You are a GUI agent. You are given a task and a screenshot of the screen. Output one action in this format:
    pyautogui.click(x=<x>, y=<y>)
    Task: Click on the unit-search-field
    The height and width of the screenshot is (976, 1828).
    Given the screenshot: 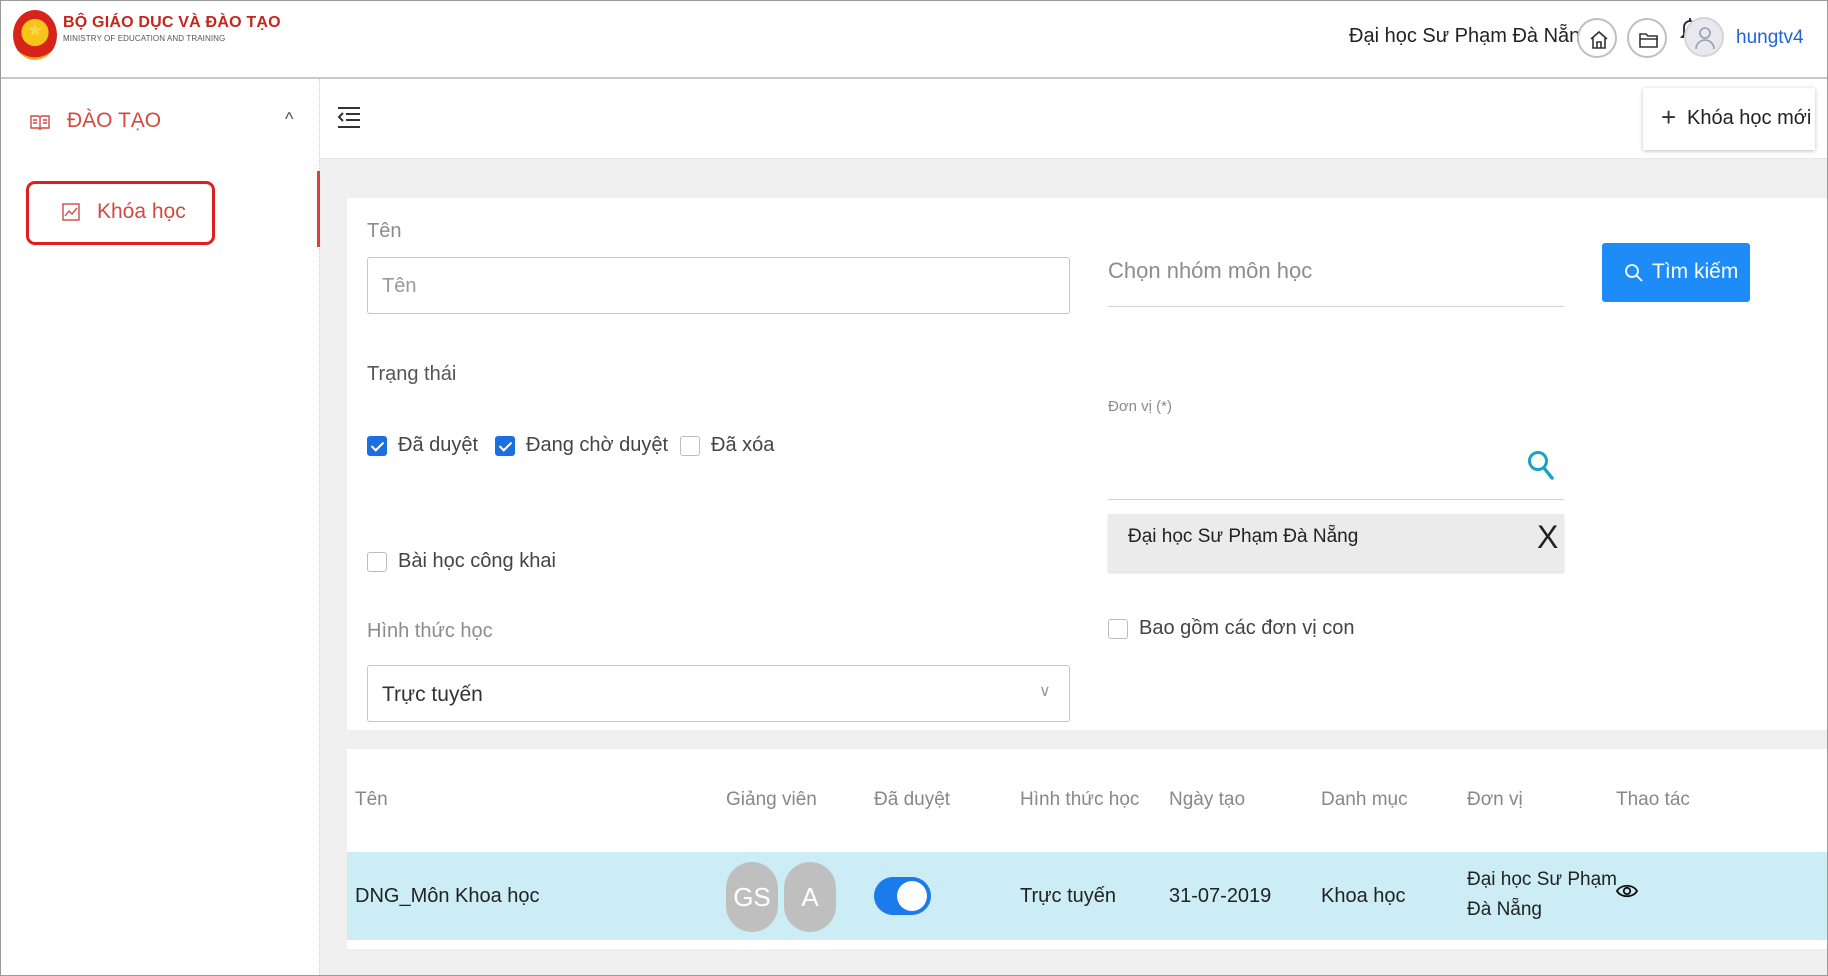 What is the action you would take?
    pyautogui.click(x=1336, y=460)
    